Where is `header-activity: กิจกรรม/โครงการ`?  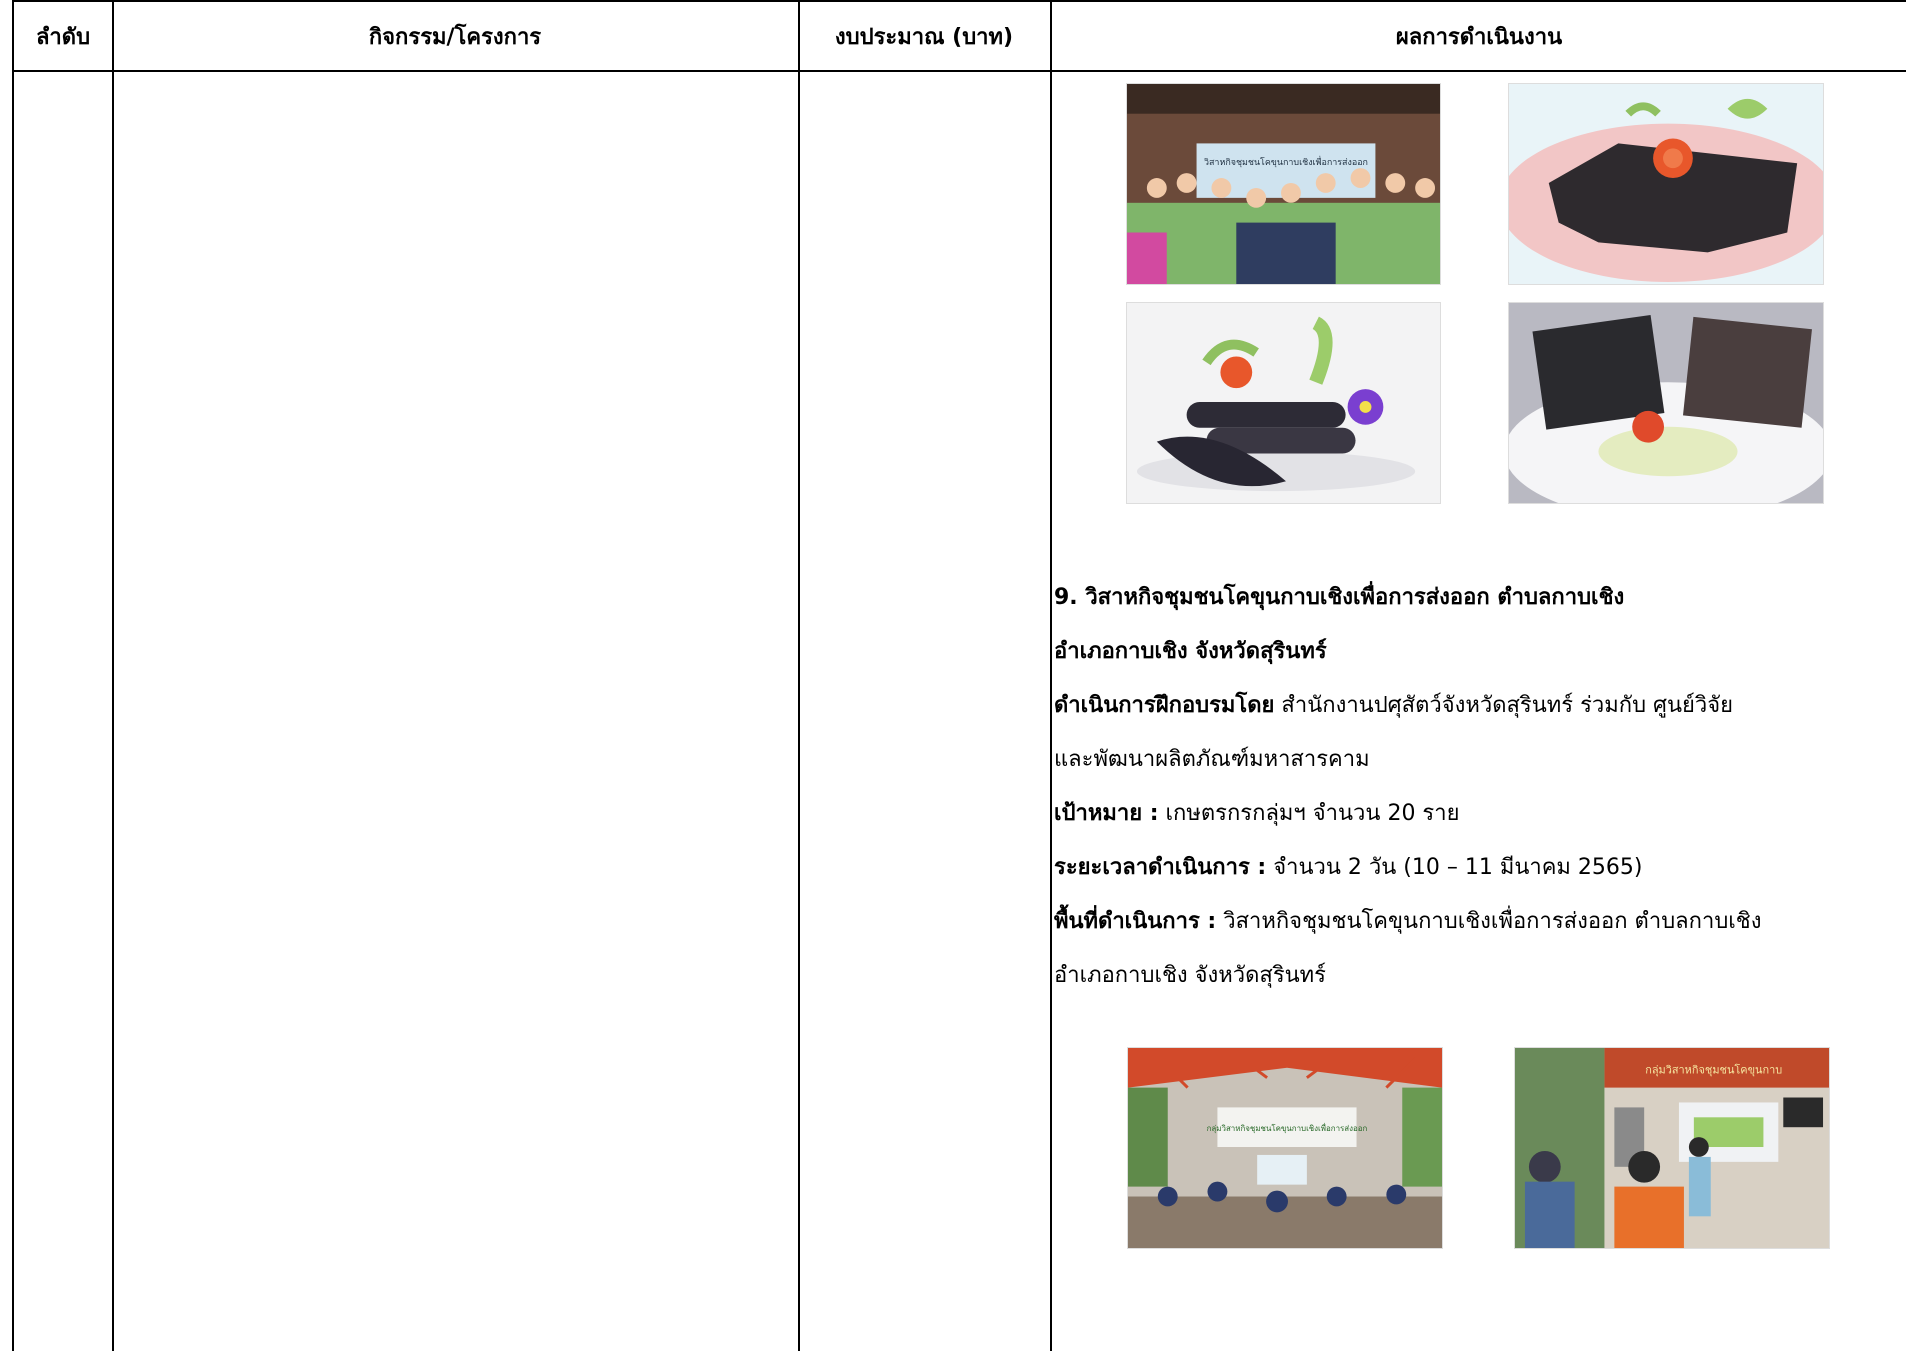
header-activity: กิจกรรม/โครงการ is located at coordinates (455, 37).